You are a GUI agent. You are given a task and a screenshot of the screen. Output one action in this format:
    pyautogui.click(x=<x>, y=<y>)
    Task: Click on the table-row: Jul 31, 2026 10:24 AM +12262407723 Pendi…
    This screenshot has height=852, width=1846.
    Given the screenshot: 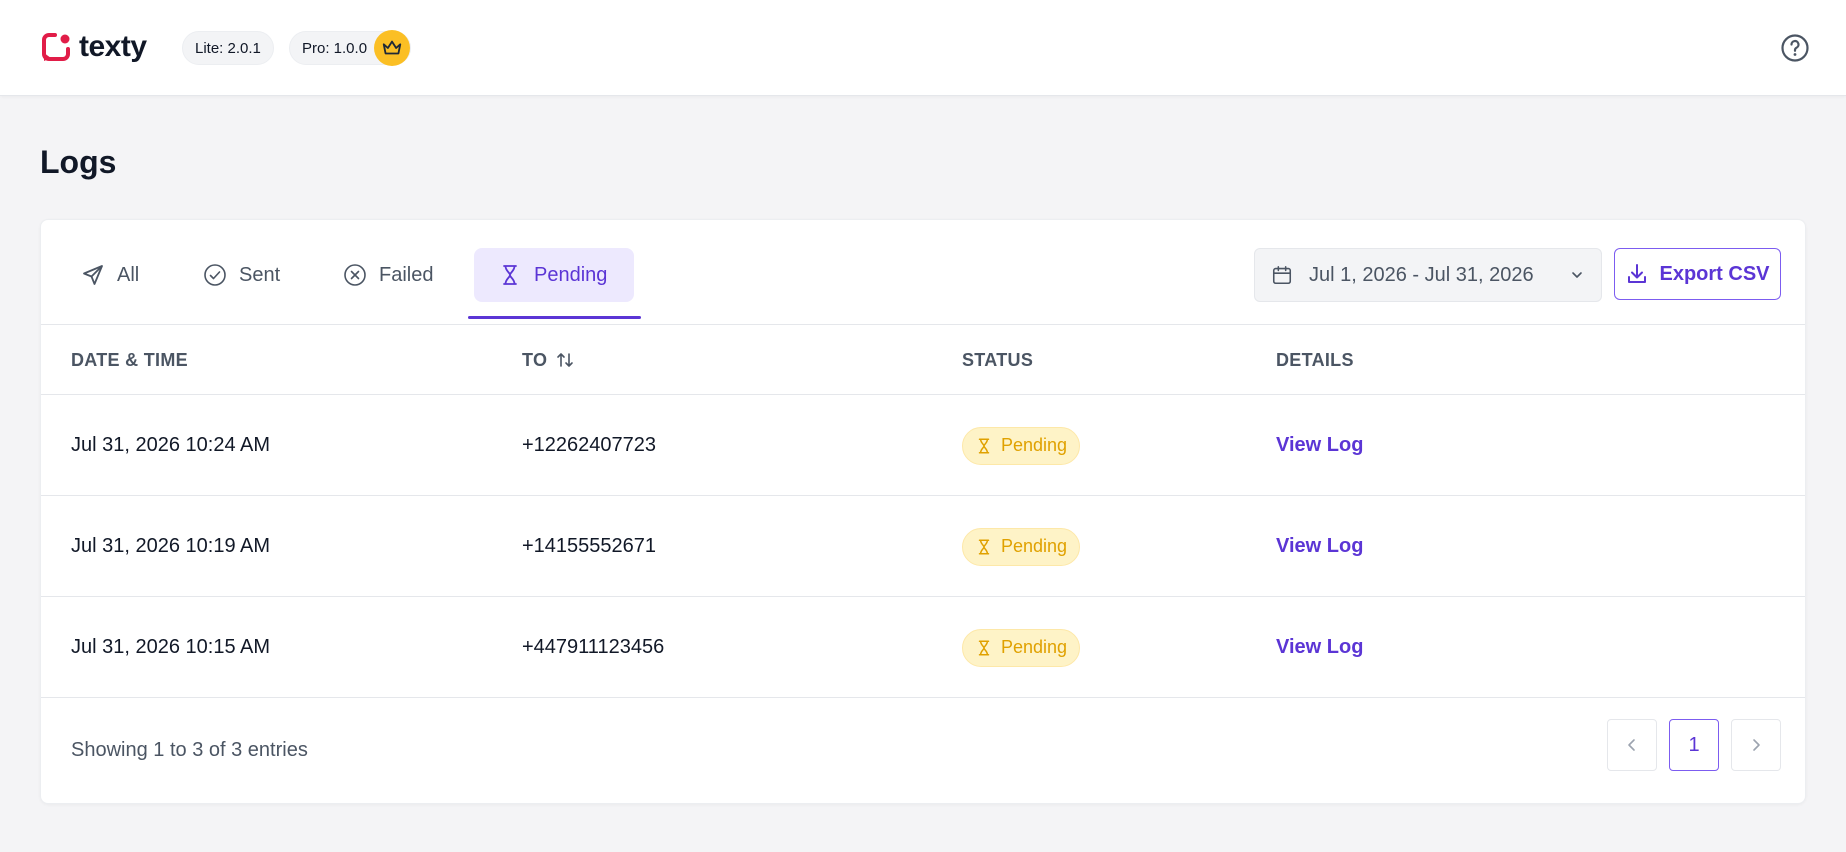 What is the action you would take?
    pyautogui.click(x=923, y=445)
    